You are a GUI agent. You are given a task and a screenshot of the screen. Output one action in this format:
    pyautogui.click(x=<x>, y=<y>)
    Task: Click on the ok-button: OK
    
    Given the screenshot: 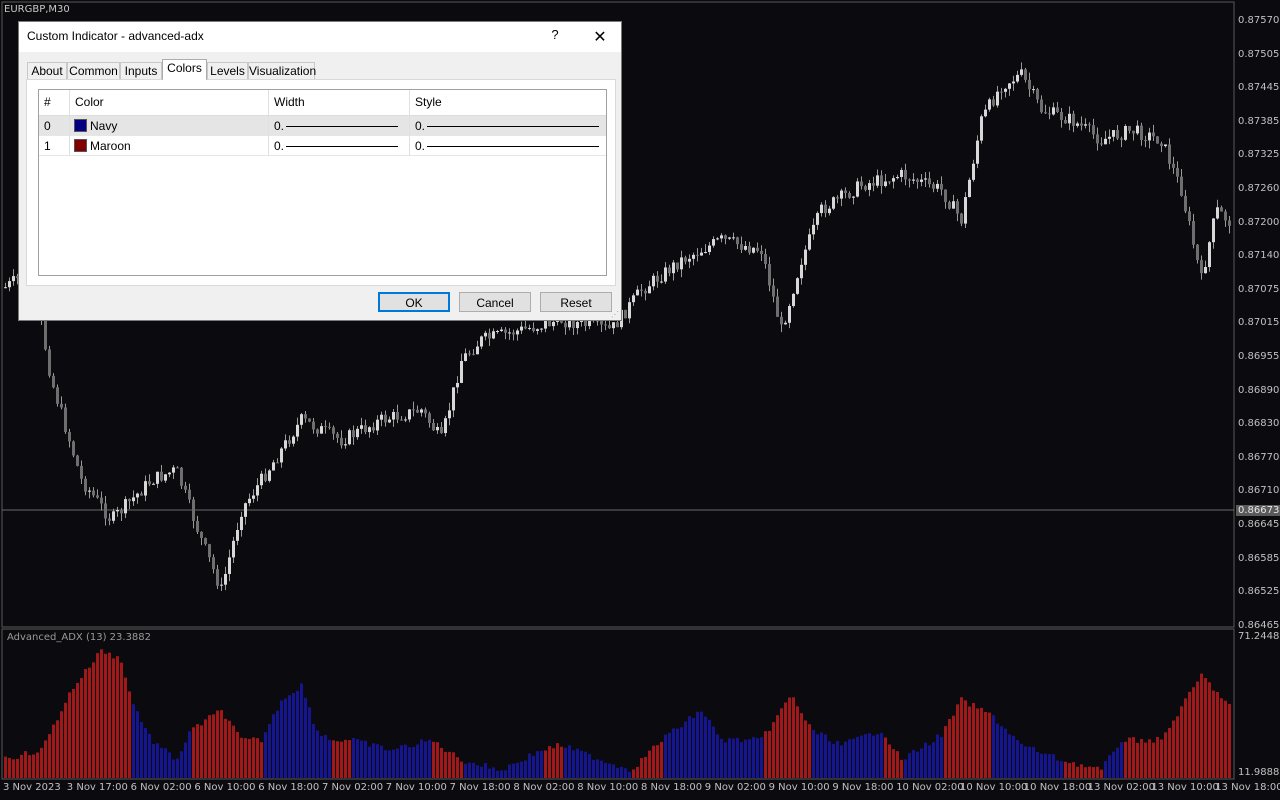 What is the action you would take?
    pyautogui.click(x=414, y=302)
    